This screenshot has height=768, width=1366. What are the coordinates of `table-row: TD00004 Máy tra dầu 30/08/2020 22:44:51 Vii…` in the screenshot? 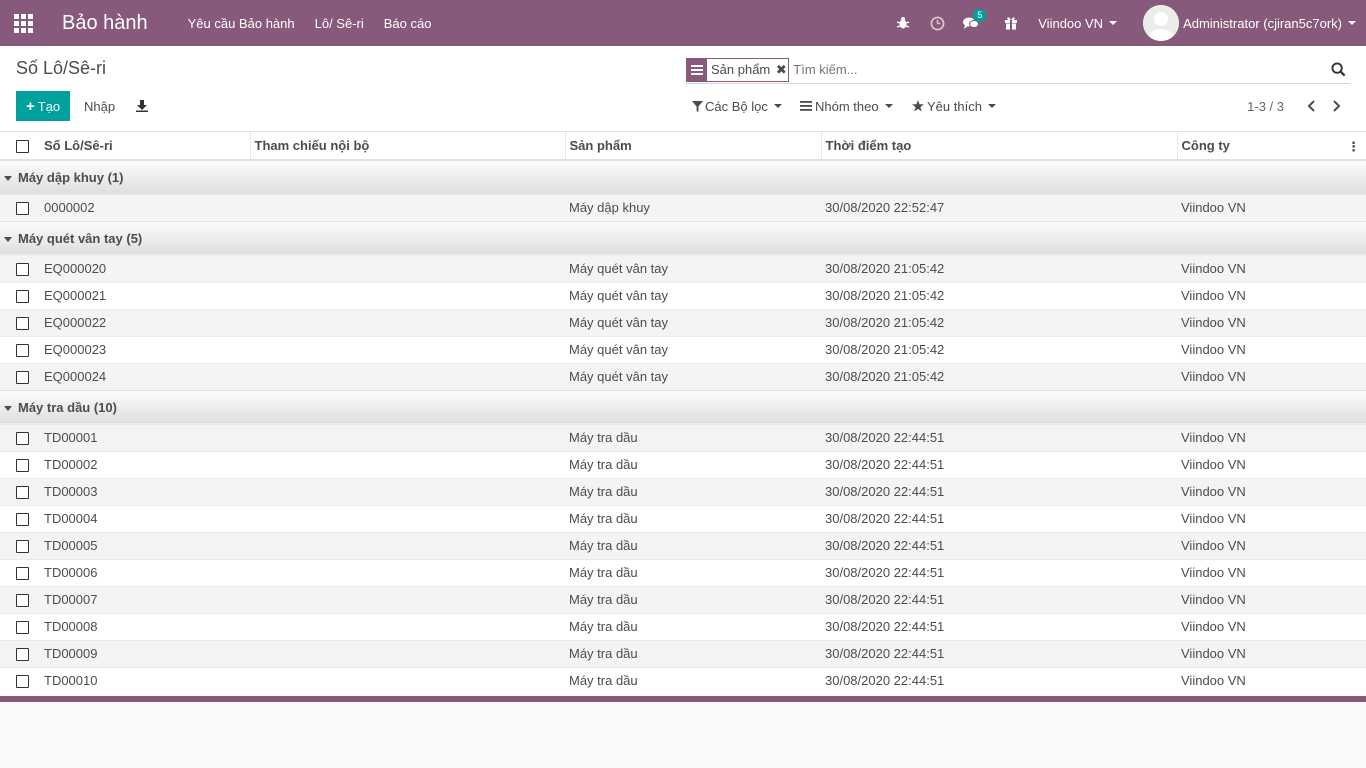 It's located at (683, 518).